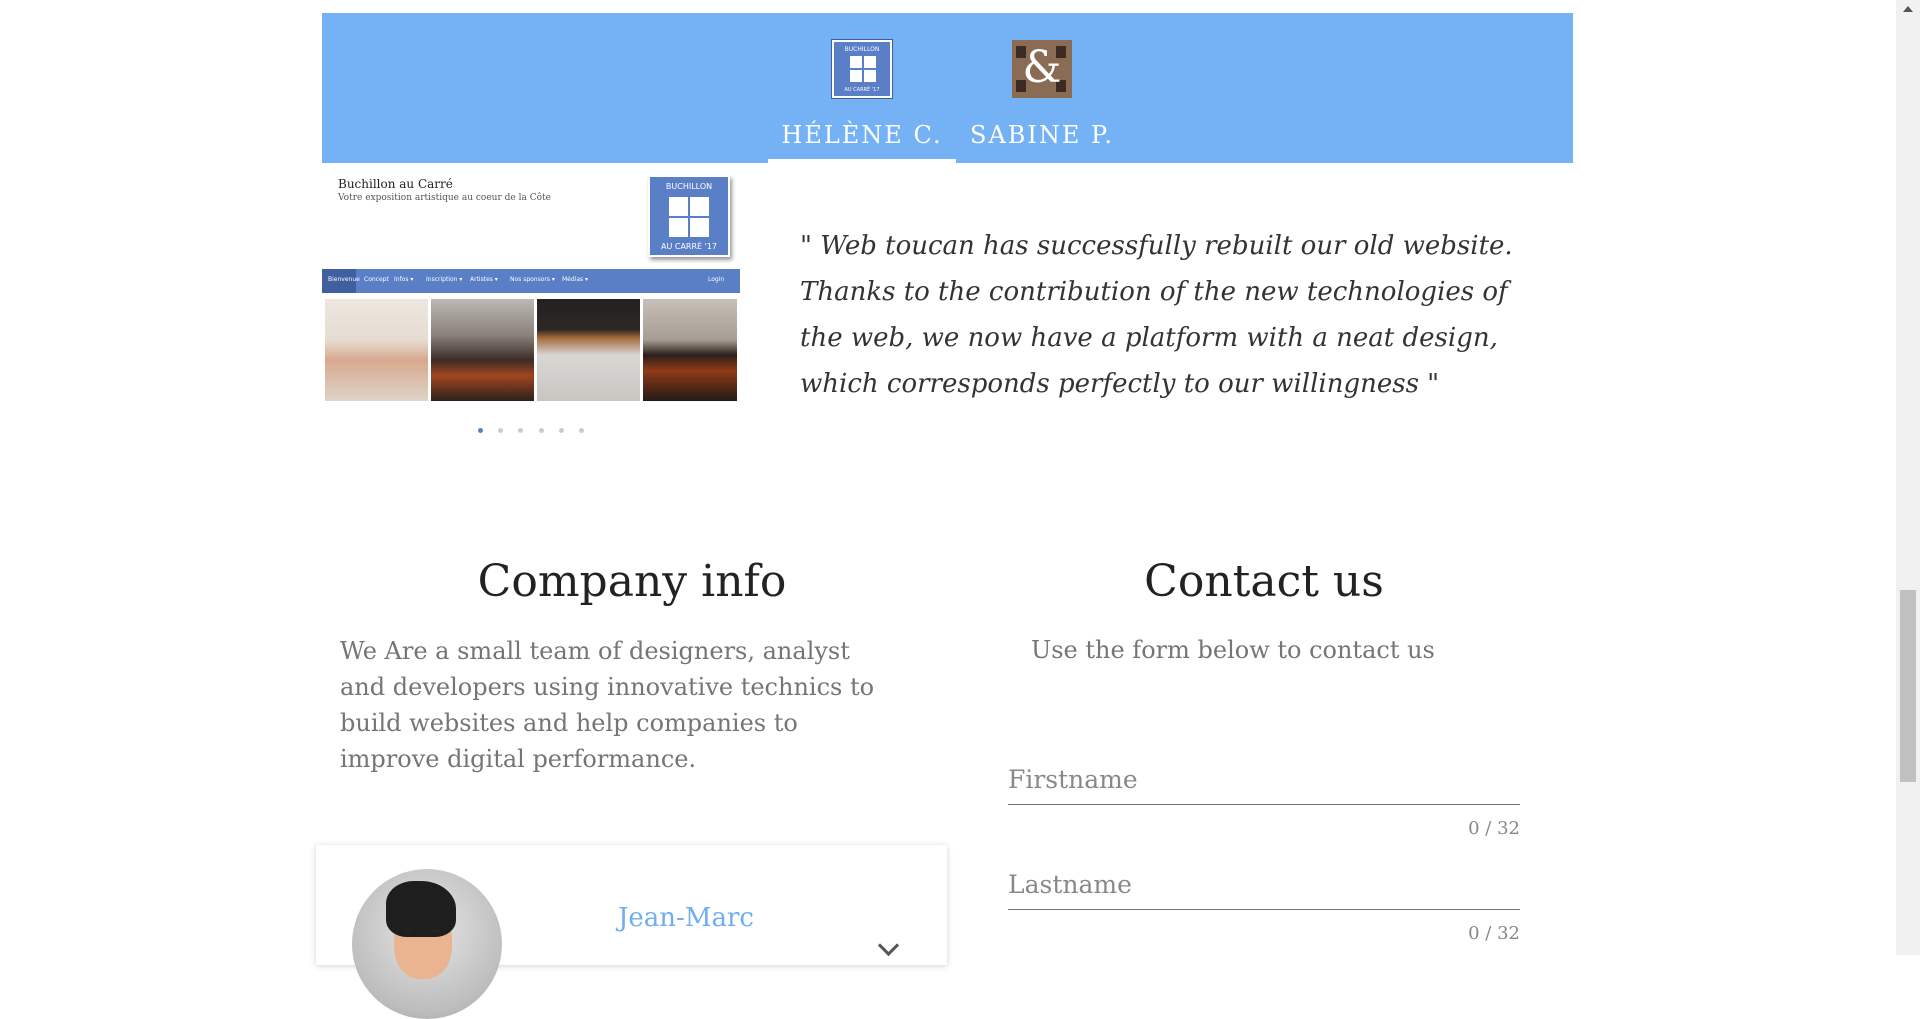 The image size is (1920, 1019). What do you see at coordinates (395, 184) in the screenshot?
I see `screenshot-site-title: Buchillon au Carré` at bounding box center [395, 184].